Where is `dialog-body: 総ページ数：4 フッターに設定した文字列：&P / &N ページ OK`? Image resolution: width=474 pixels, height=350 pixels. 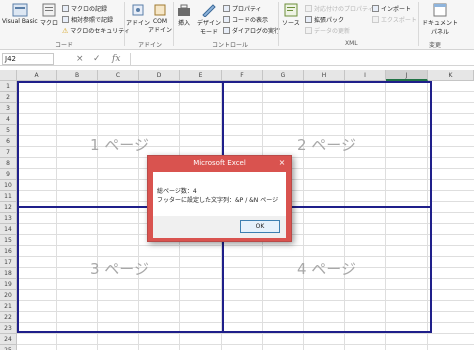 dialog-body: 総ページ数：4 フッターに設定した文字列：&P / &N ページ OK is located at coordinates (219, 205).